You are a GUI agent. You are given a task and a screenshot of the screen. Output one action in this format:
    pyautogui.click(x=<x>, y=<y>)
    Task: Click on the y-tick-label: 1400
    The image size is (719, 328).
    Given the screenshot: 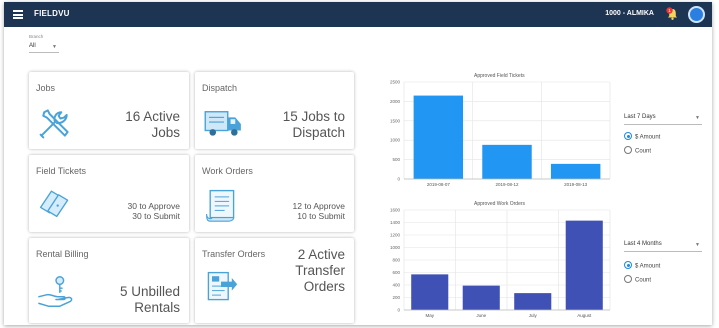 What is the action you would take?
    pyautogui.click(x=395, y=222)
    